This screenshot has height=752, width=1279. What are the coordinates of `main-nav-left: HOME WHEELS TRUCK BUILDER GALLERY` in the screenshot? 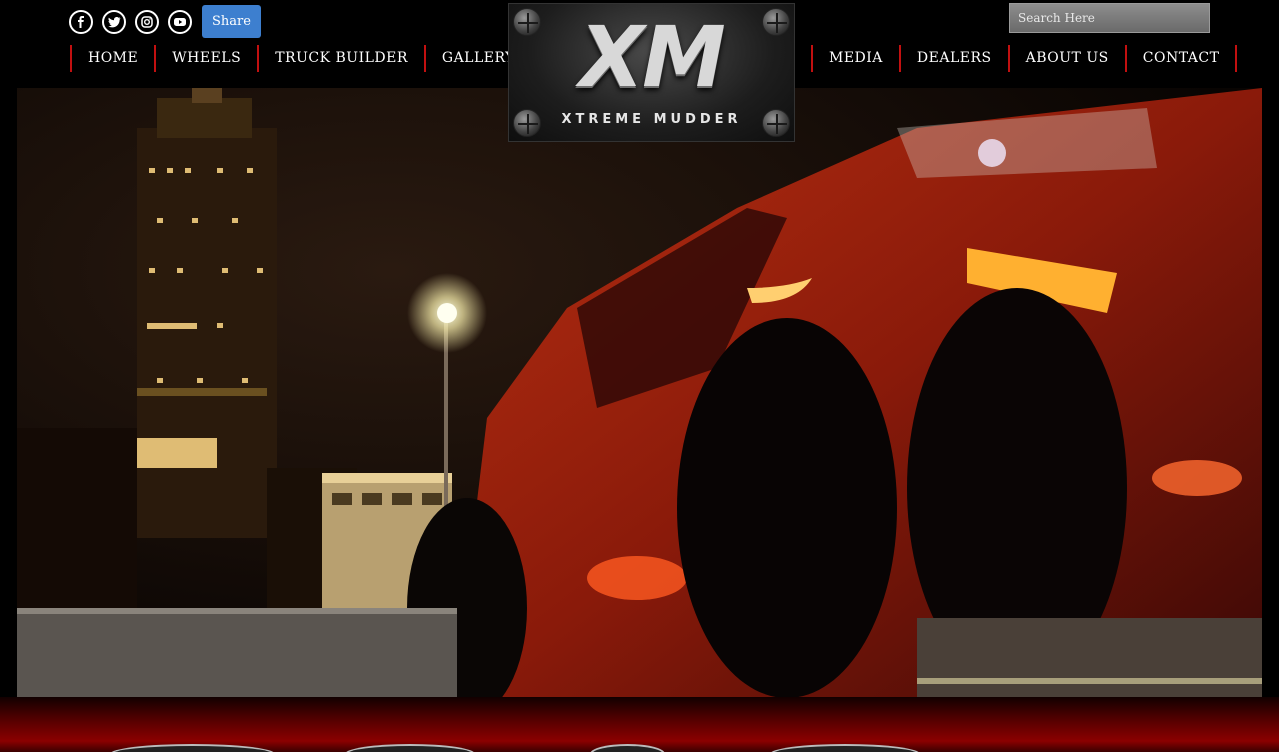 It's located at (300, 58).